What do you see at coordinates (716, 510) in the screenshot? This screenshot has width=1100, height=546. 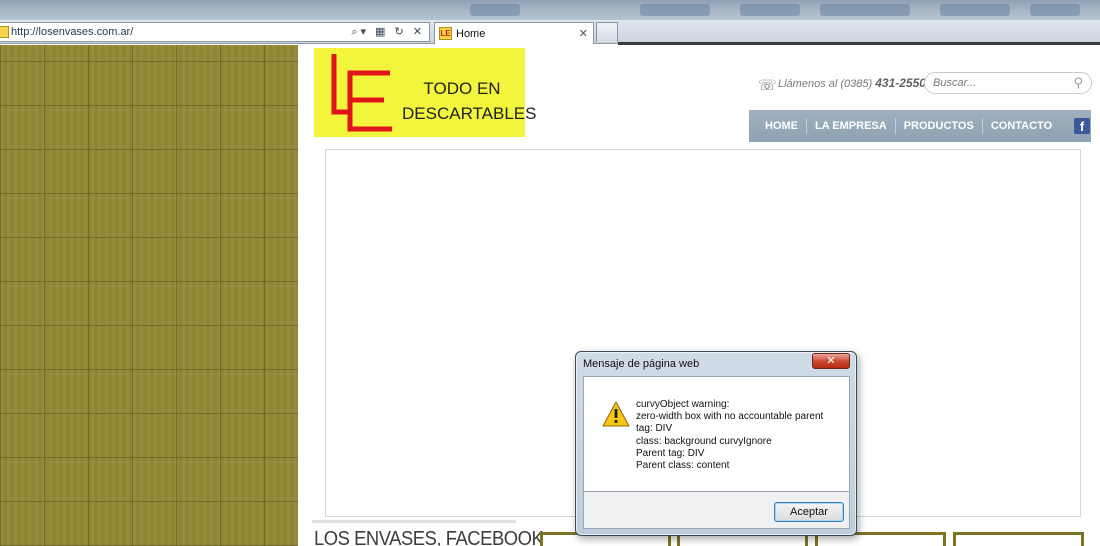 I see `dialog-footer: Aceptar` at bounding box center [716, 510].